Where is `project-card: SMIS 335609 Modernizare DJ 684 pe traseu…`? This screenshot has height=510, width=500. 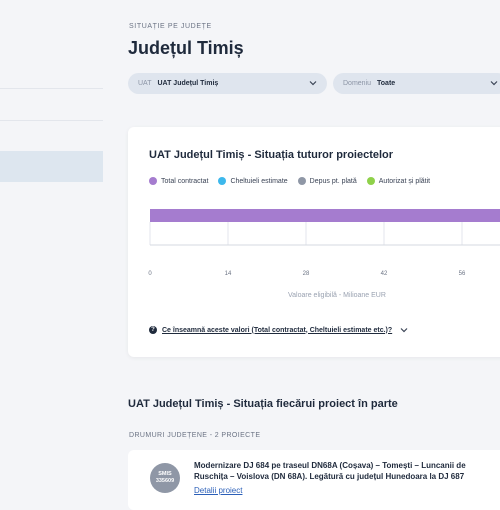
project-card: SMIS 335609 Modernizare DJ 684 pe traseu… is located at coordinates (314, 480).